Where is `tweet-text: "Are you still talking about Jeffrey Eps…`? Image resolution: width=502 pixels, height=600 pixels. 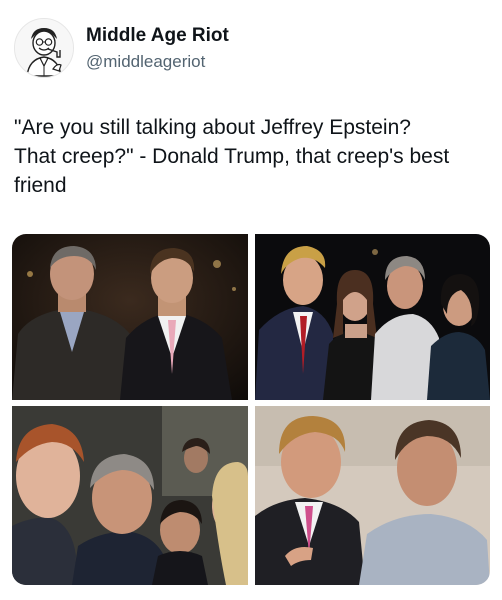 tweet-text: "Are you still talking about Jeffrey Eps… is located at coordinates (232, 156).